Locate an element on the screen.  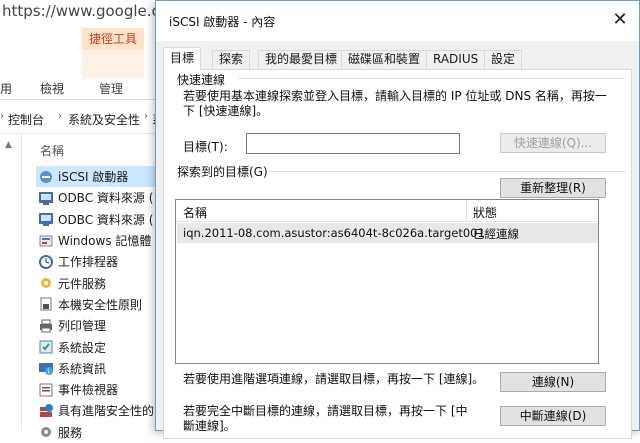
tab-radius: RADIUS is located at coordinates (456, 59).